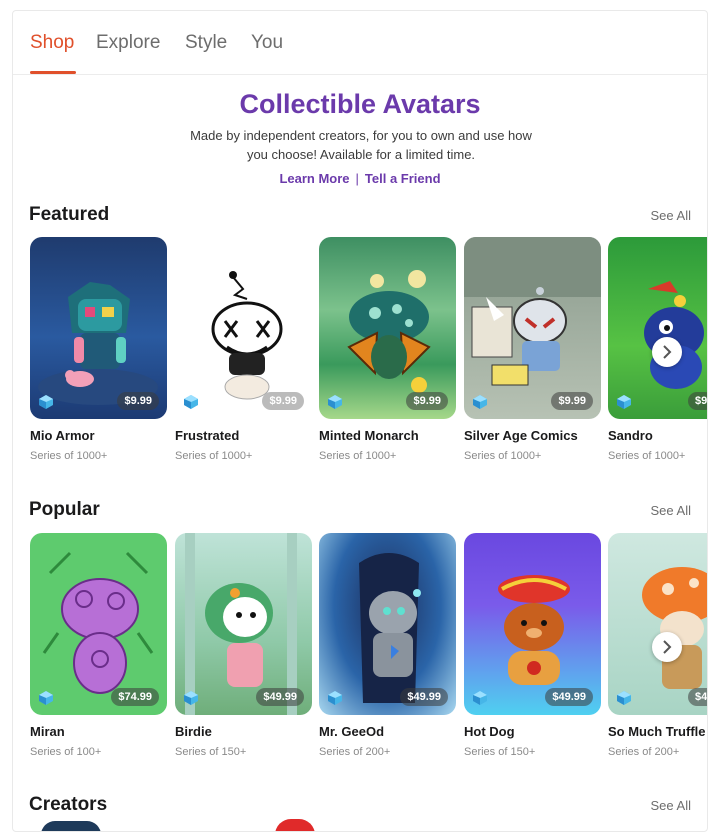 Image resolution: width=720 pixels, height=840 pixels. What do you see at coordinates (64, 509) in the screenshot?
I see `popular-heading: Popular` at bounding box center [64, 509].